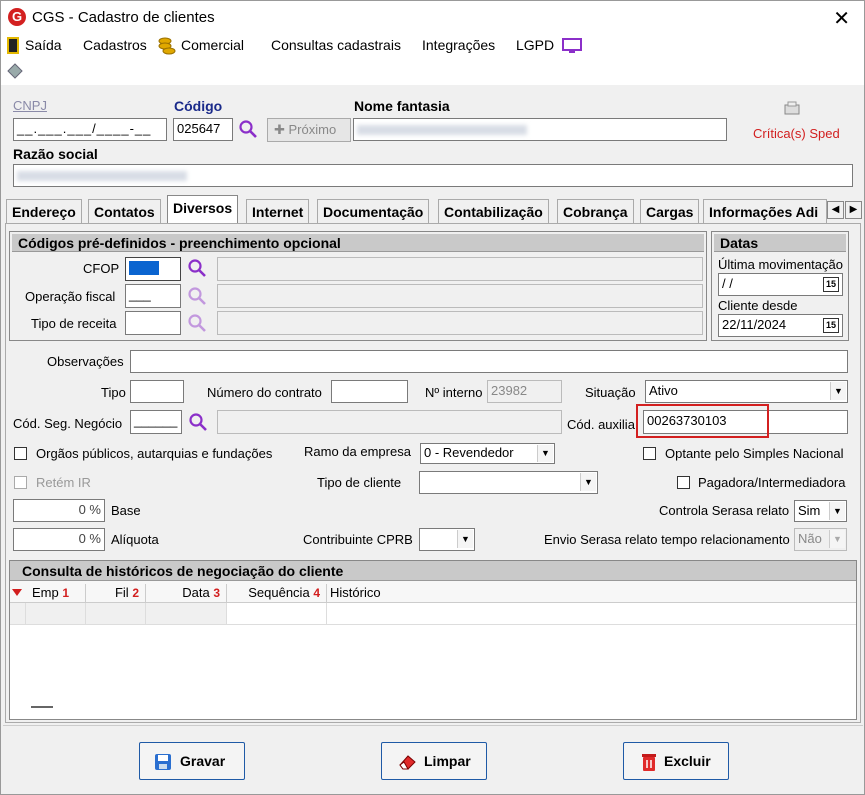  I want to click on app-logo-icon: G, so click(17, 17).